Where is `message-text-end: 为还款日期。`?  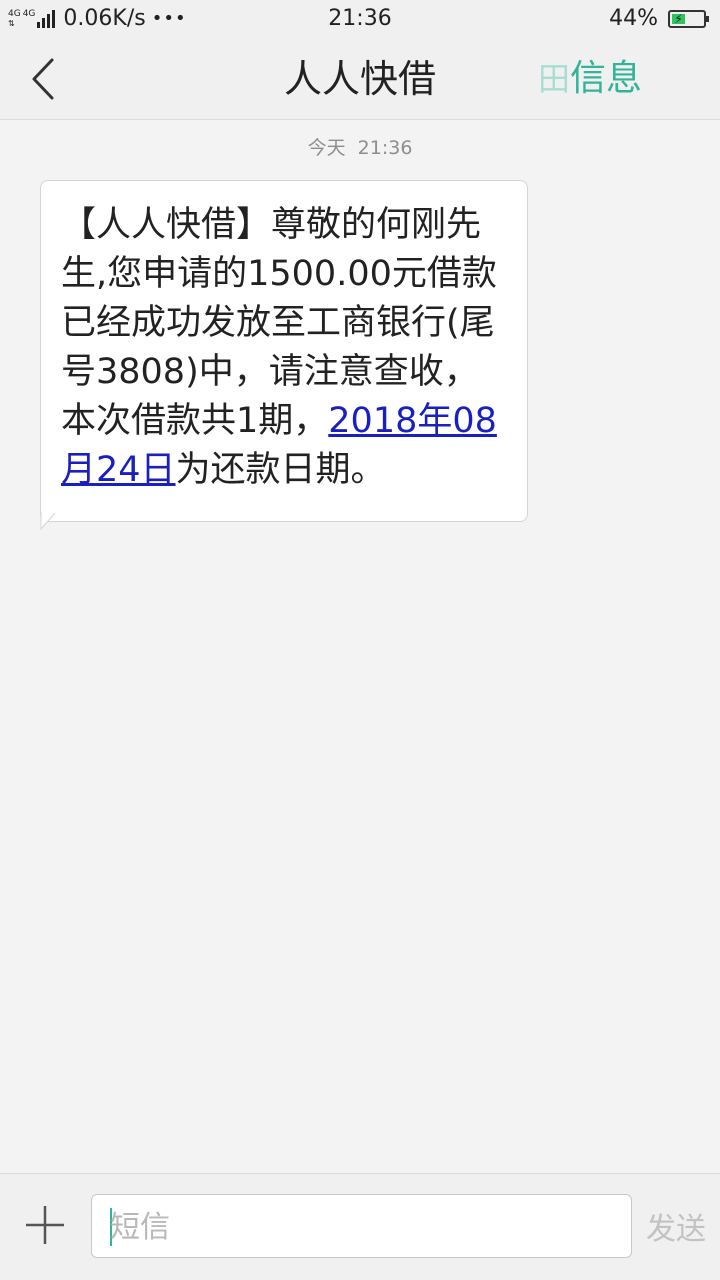 message-text-end: 为还款日期。 is located at coordinates (280, 470).